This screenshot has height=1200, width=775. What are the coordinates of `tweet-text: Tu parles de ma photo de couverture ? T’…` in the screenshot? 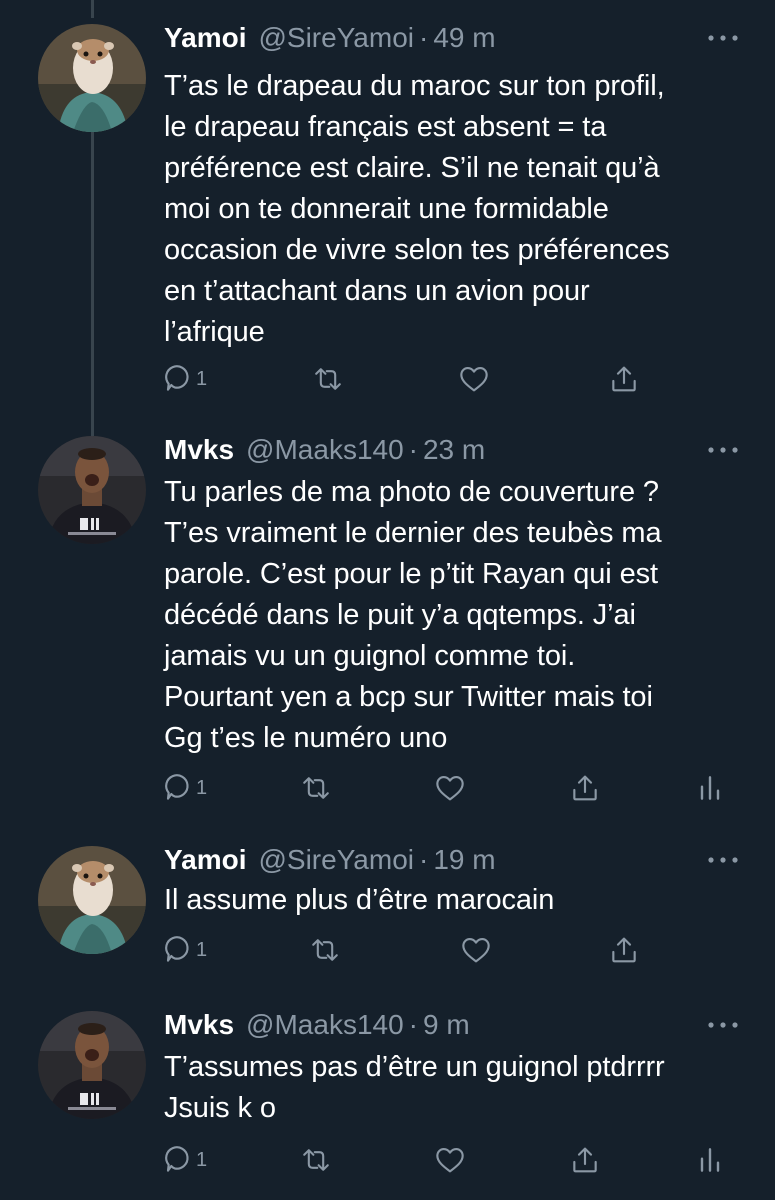 It's located at (413, 615).